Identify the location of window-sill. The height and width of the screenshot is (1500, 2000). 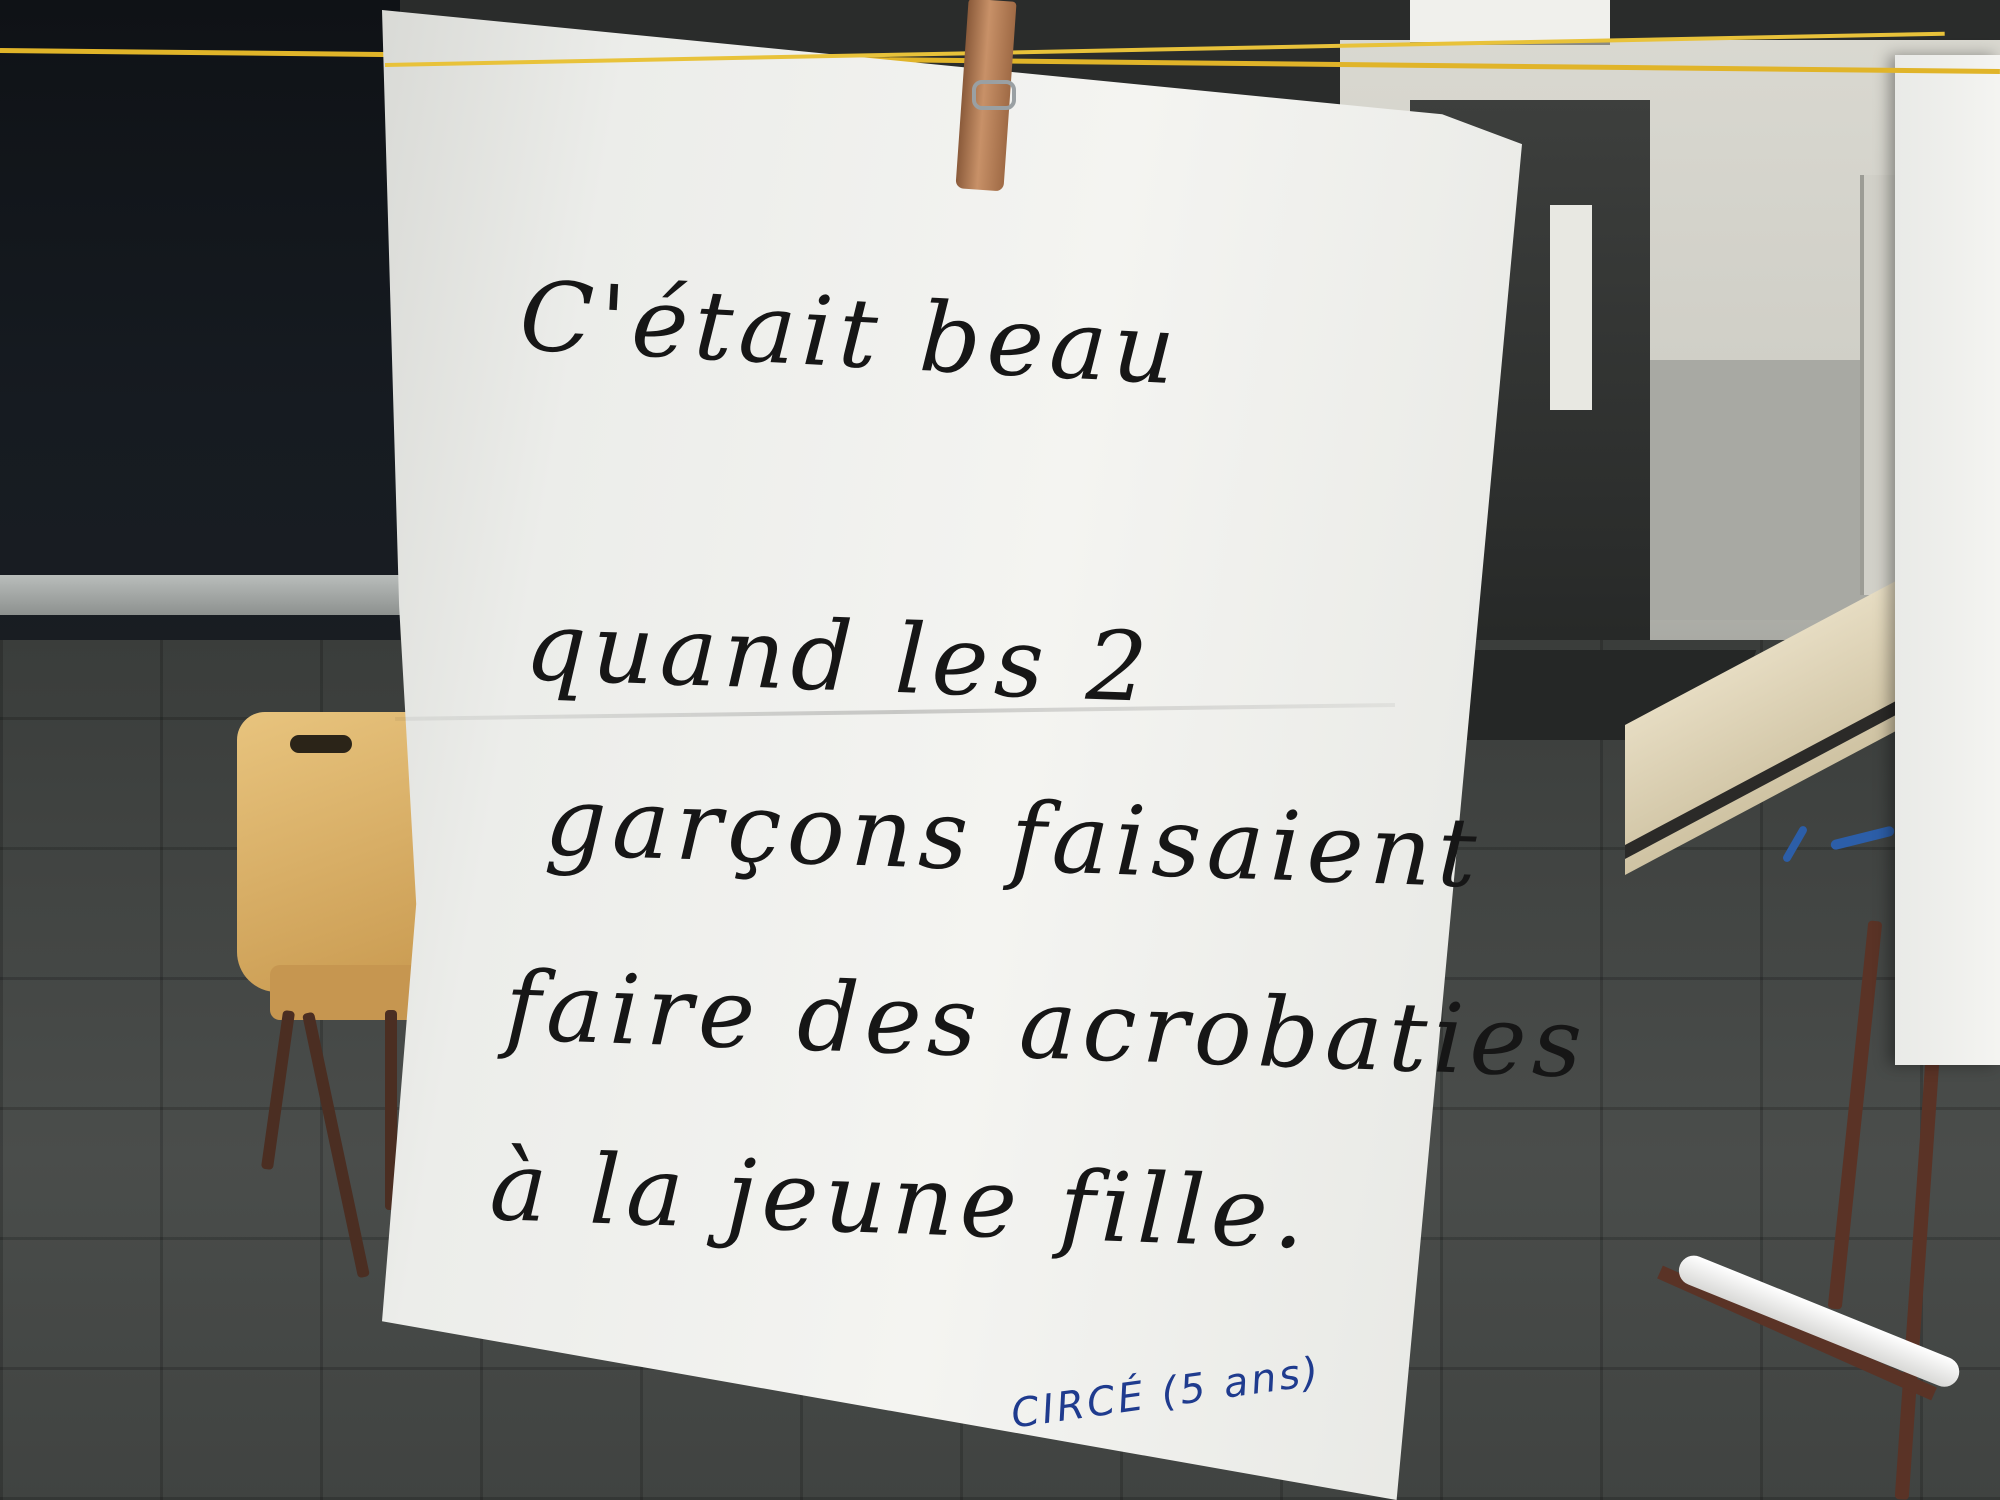
(200, 595).